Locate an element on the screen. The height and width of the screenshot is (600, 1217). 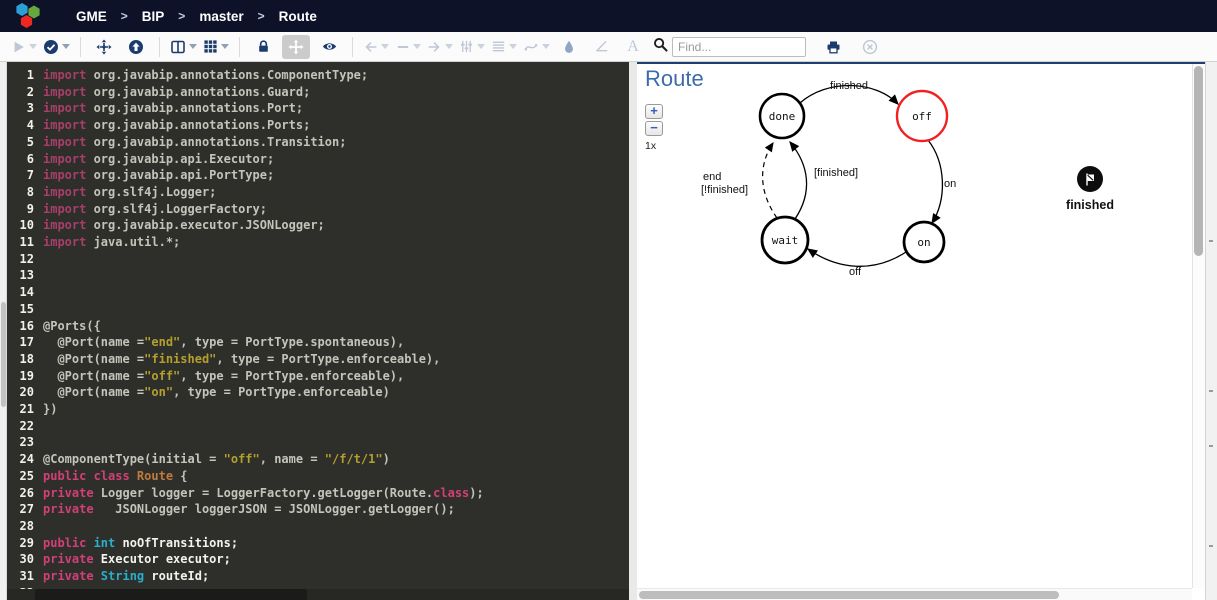
run-play-icon is located at coordinates (24, 47).